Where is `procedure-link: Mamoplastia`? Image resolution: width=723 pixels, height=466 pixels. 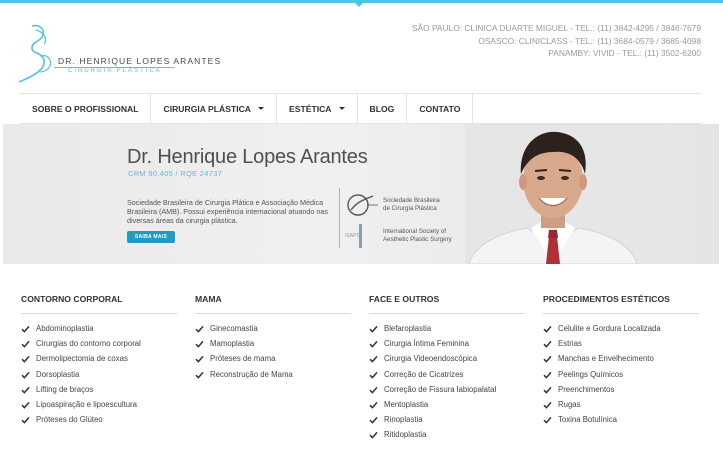 procedure-link: Mamoplastia is located at coordinates (273, 346).